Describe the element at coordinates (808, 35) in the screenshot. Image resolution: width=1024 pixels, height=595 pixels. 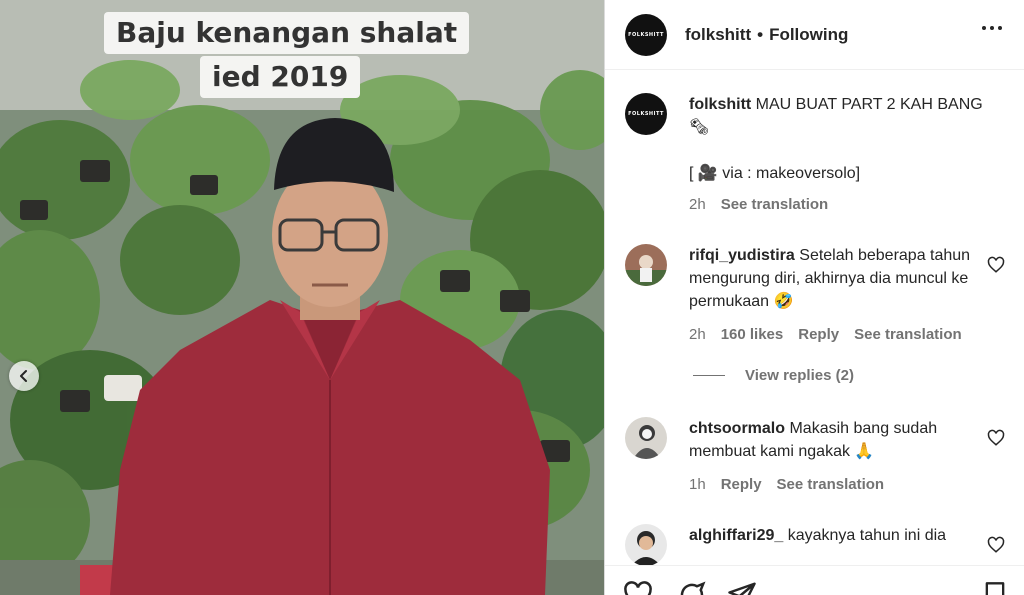
I see `following-button: Following` at that location.